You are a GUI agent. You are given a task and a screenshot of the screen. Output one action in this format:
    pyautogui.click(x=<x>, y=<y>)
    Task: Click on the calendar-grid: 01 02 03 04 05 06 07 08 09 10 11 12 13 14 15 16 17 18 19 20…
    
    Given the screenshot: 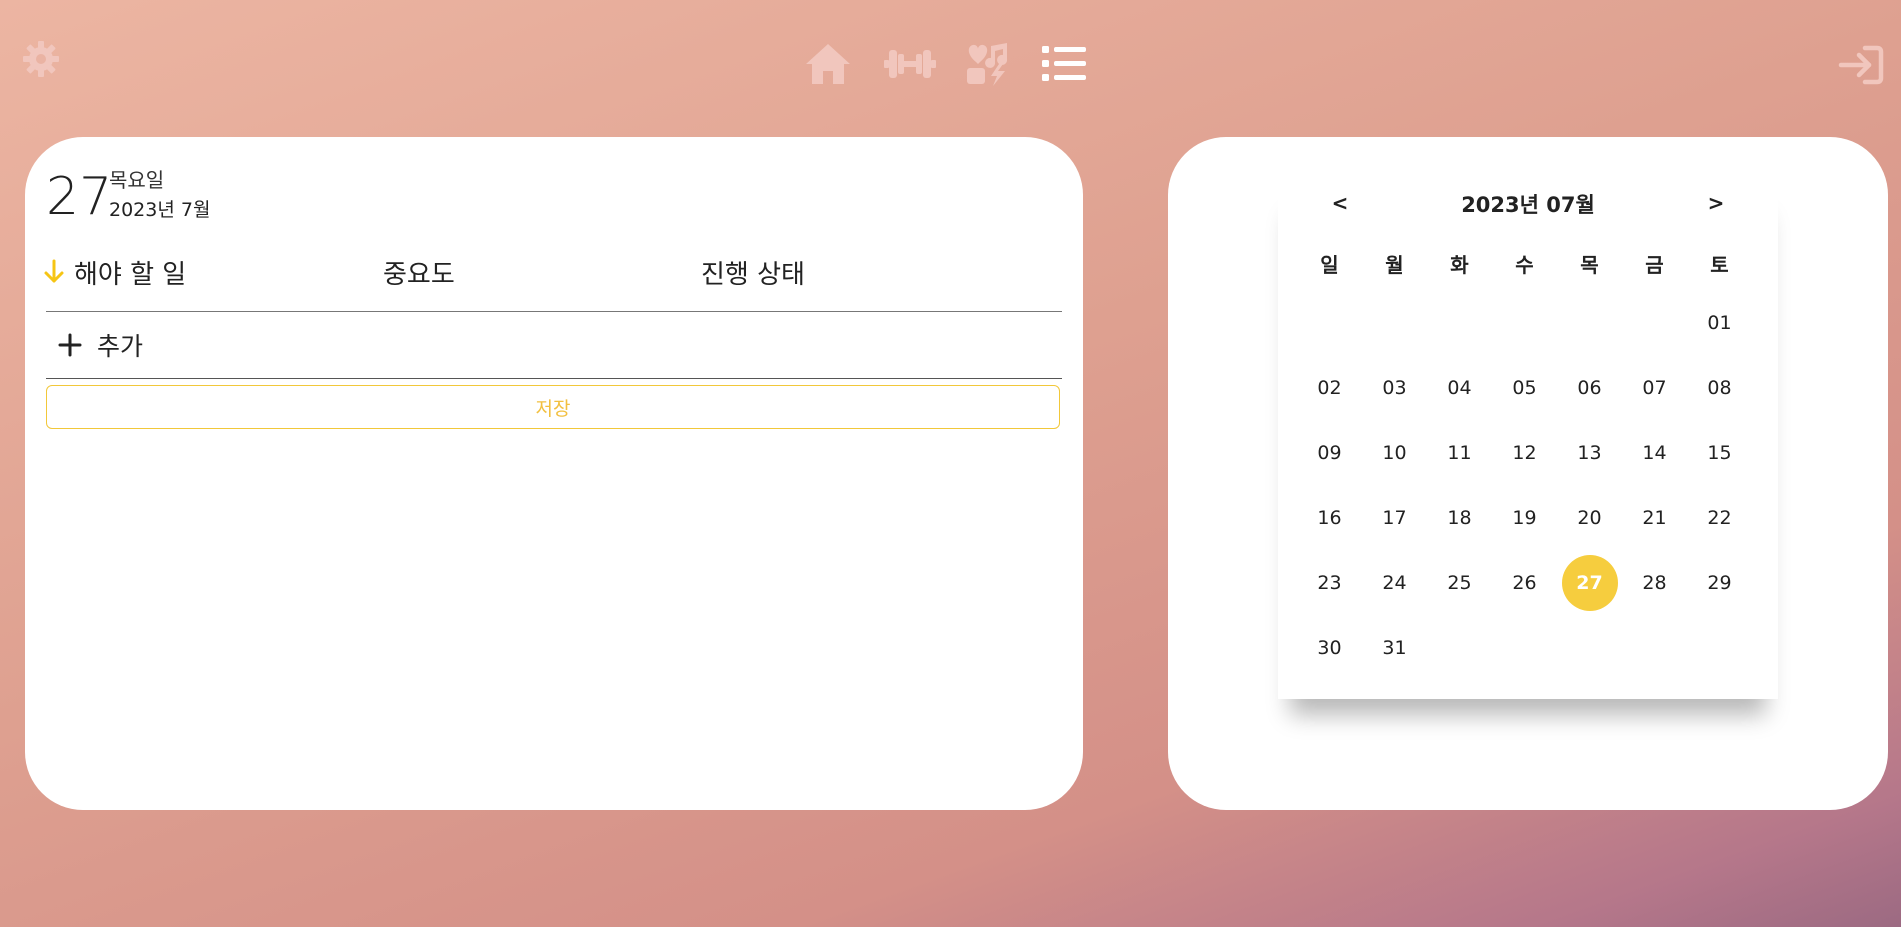 What is the action you would take?
    pyautogui.click(x=1524, y=485)
    